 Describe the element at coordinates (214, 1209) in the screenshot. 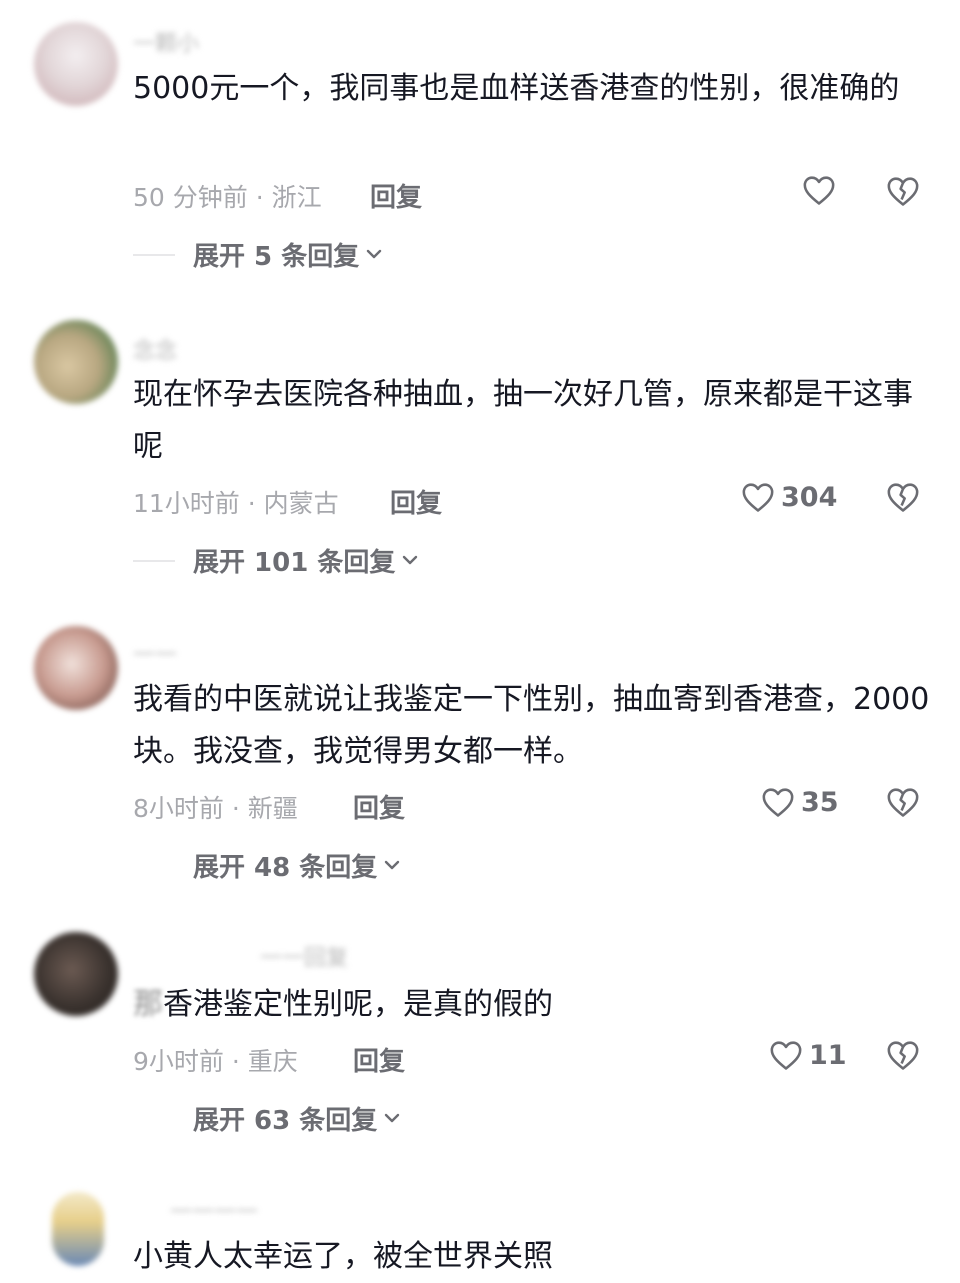

I see `username: 一一一一` at that location.